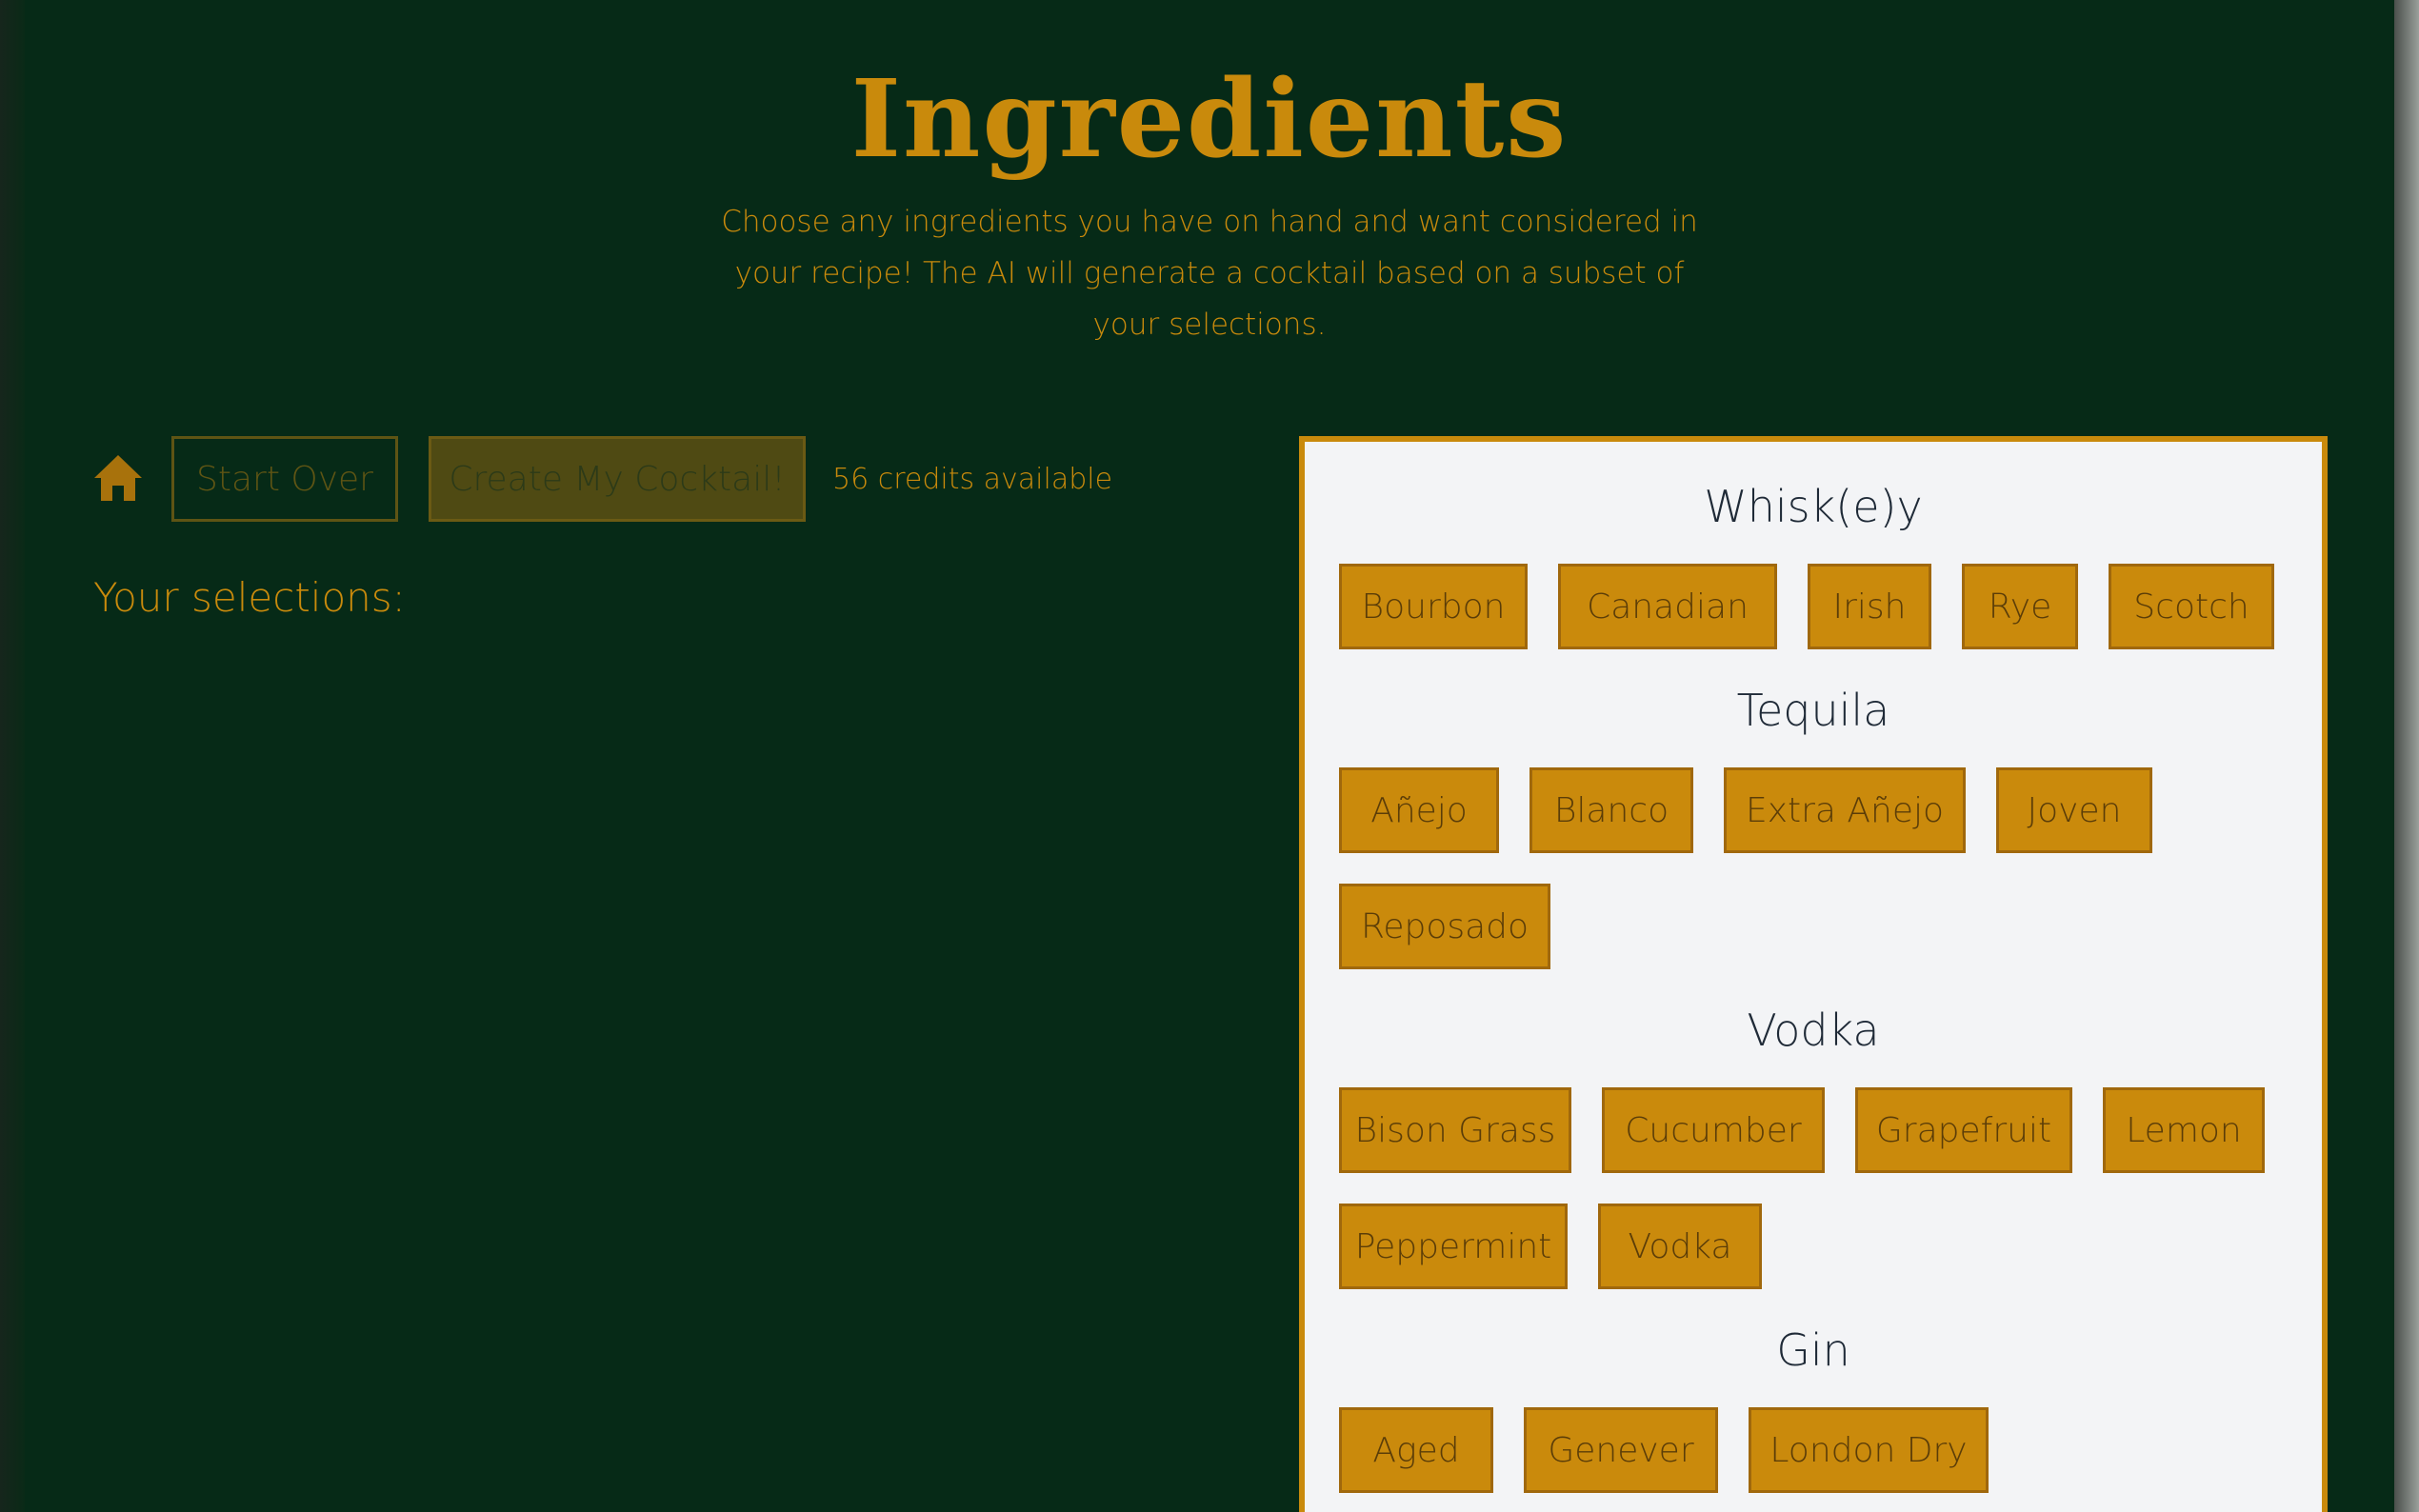 The image size is (2419, 1512). I want to click on category-title-whiskey: Whisk(e)y, so click(1813, 506).